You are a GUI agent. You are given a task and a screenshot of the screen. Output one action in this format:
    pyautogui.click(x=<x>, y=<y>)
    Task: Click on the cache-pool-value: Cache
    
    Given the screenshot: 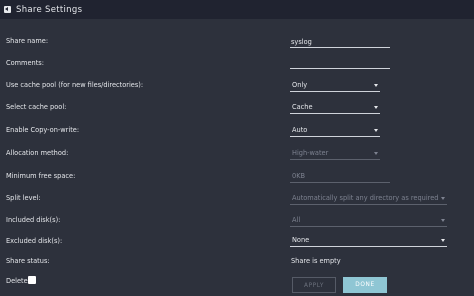 What is the action you would take?
    pyautogui.click(x=302, y=107)
    